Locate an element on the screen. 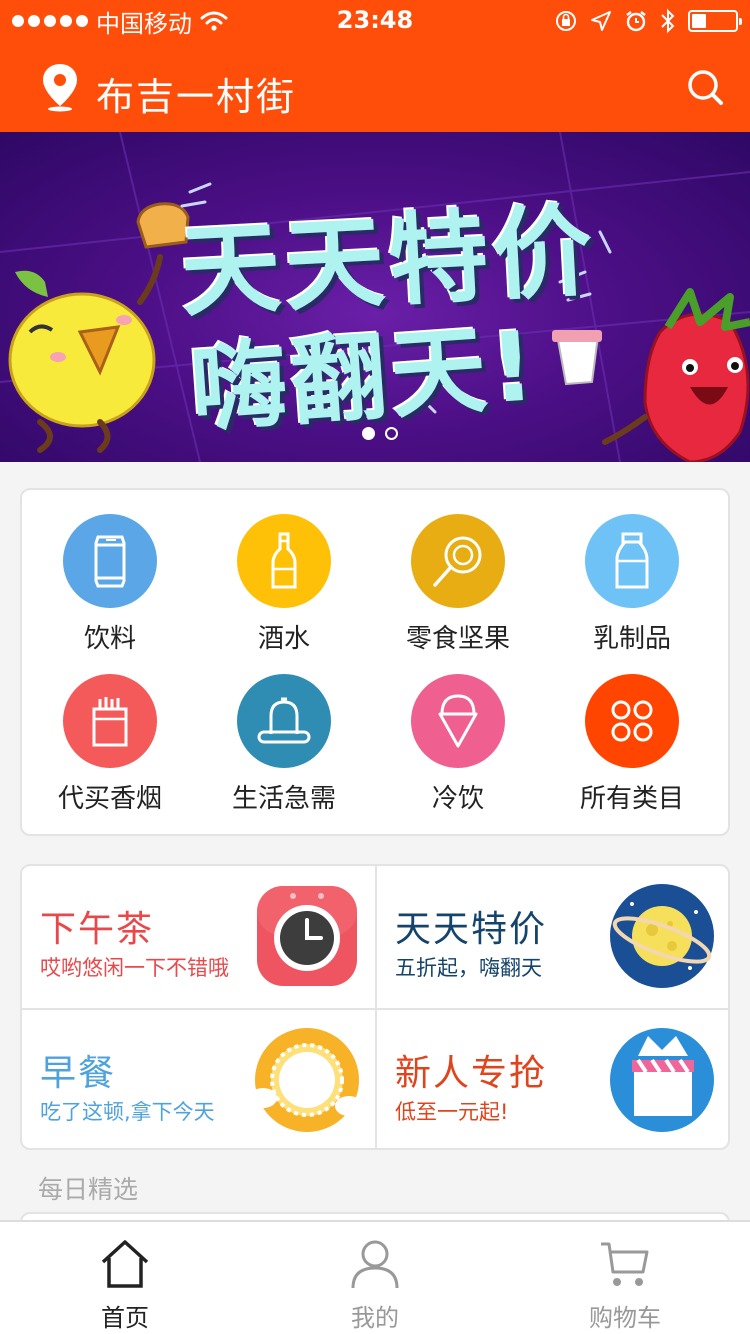 This screenshot has width=750, height=1334. bottom-tab-bar: 首页 我的 购物车 is located at coordinates (375, 1277).